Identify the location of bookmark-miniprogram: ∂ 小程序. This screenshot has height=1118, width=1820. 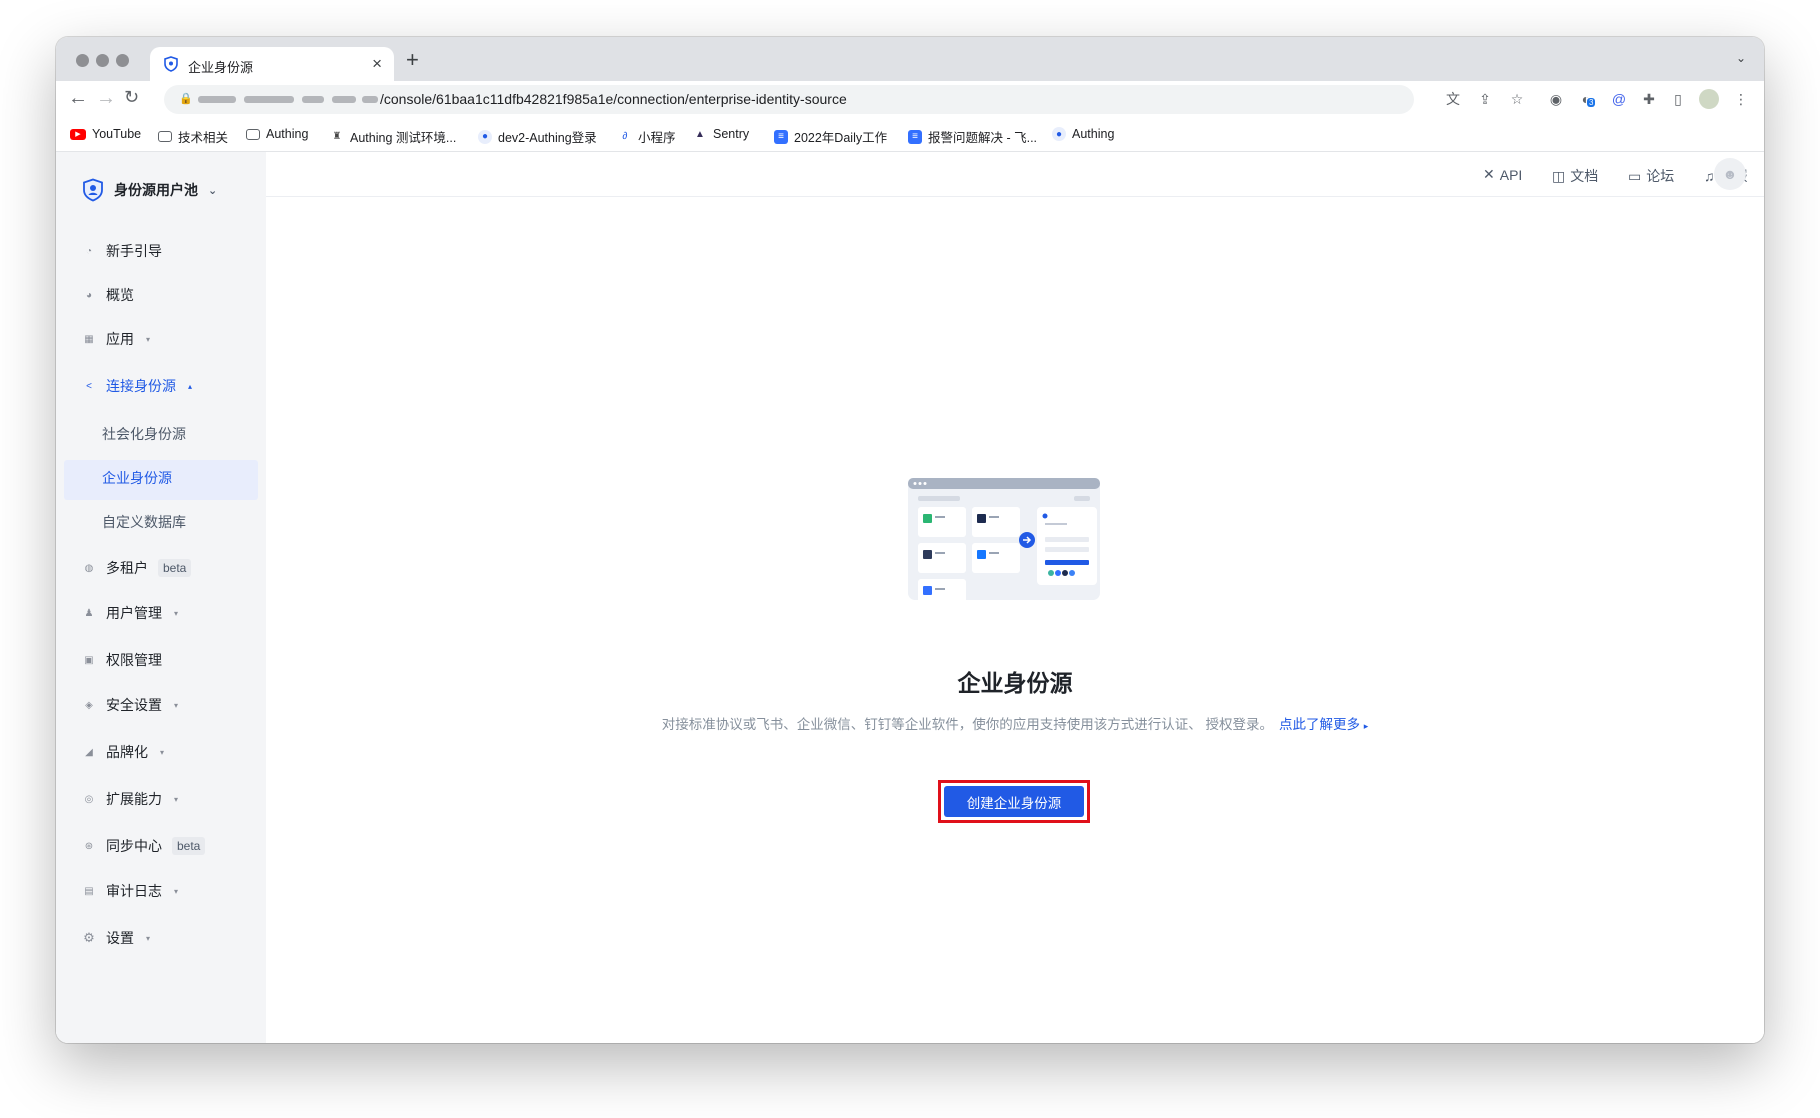
(647, 136).